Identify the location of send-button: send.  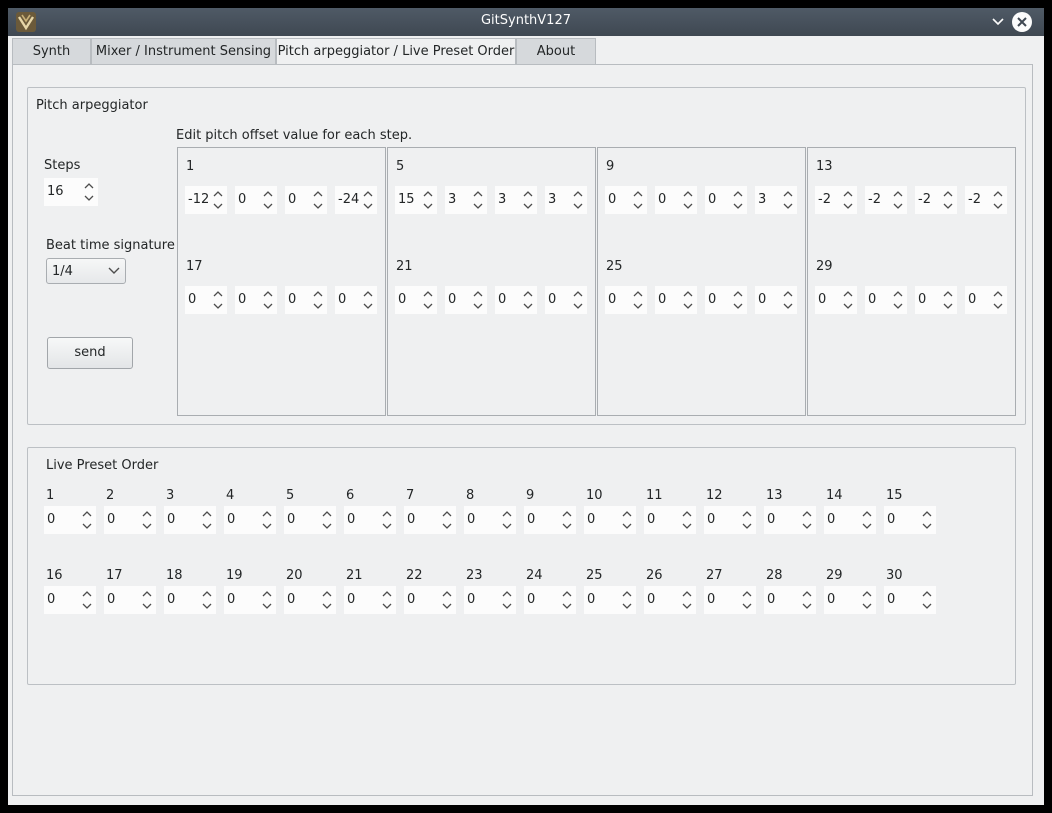
(90, 353).